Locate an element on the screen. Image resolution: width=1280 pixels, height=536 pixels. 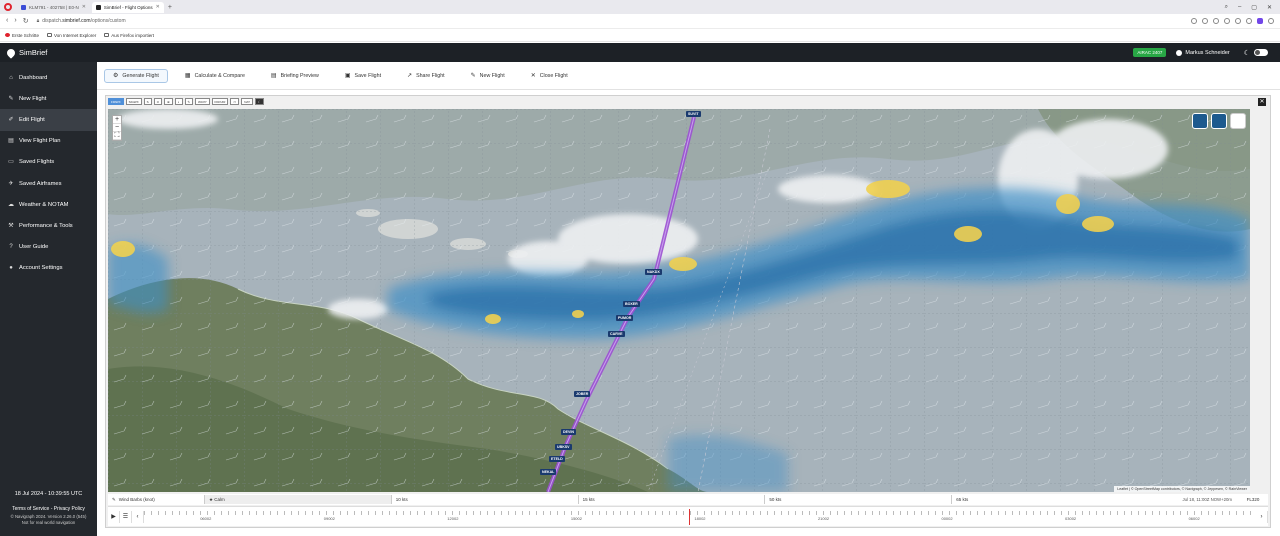
brand: SimBrief is located at coordinates (23, 52).